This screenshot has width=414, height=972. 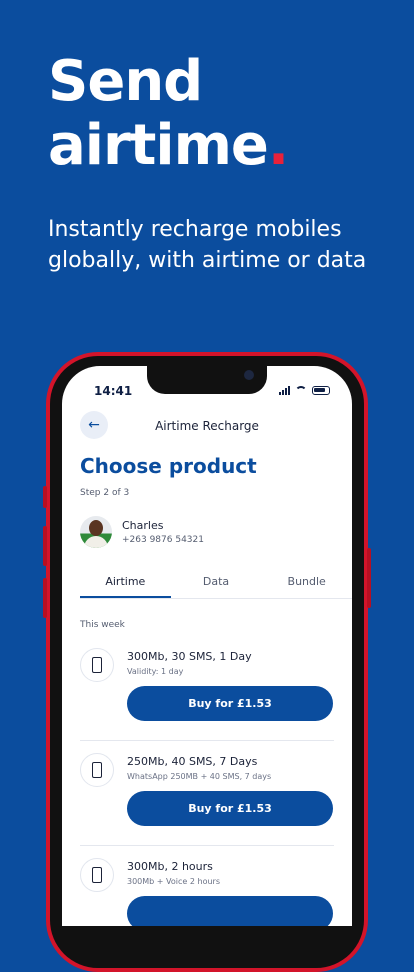 What do you see at coordinates (369, 578) in the screenshot?
I see `phone-power-button` at bounding box center [369, 578].